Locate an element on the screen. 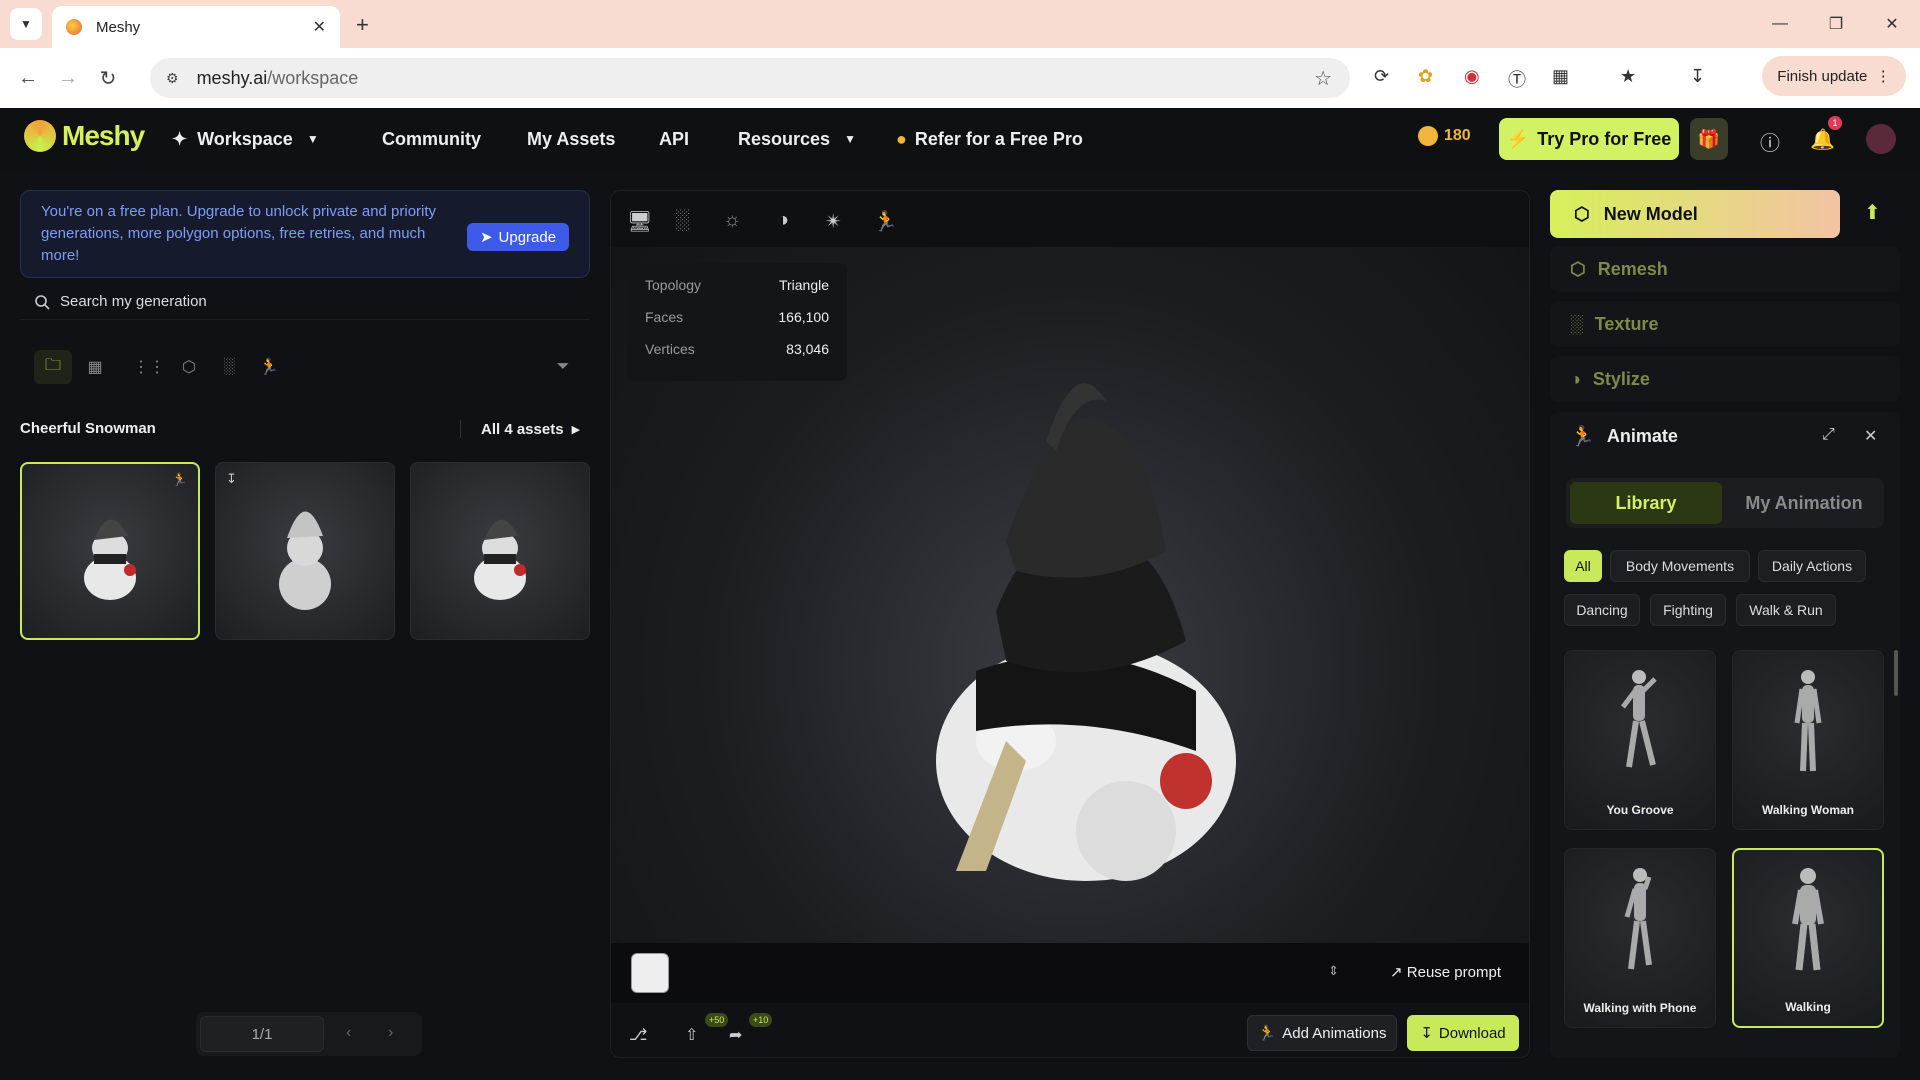  close-window-button: ✕ is located at coordinates (1892, 24).